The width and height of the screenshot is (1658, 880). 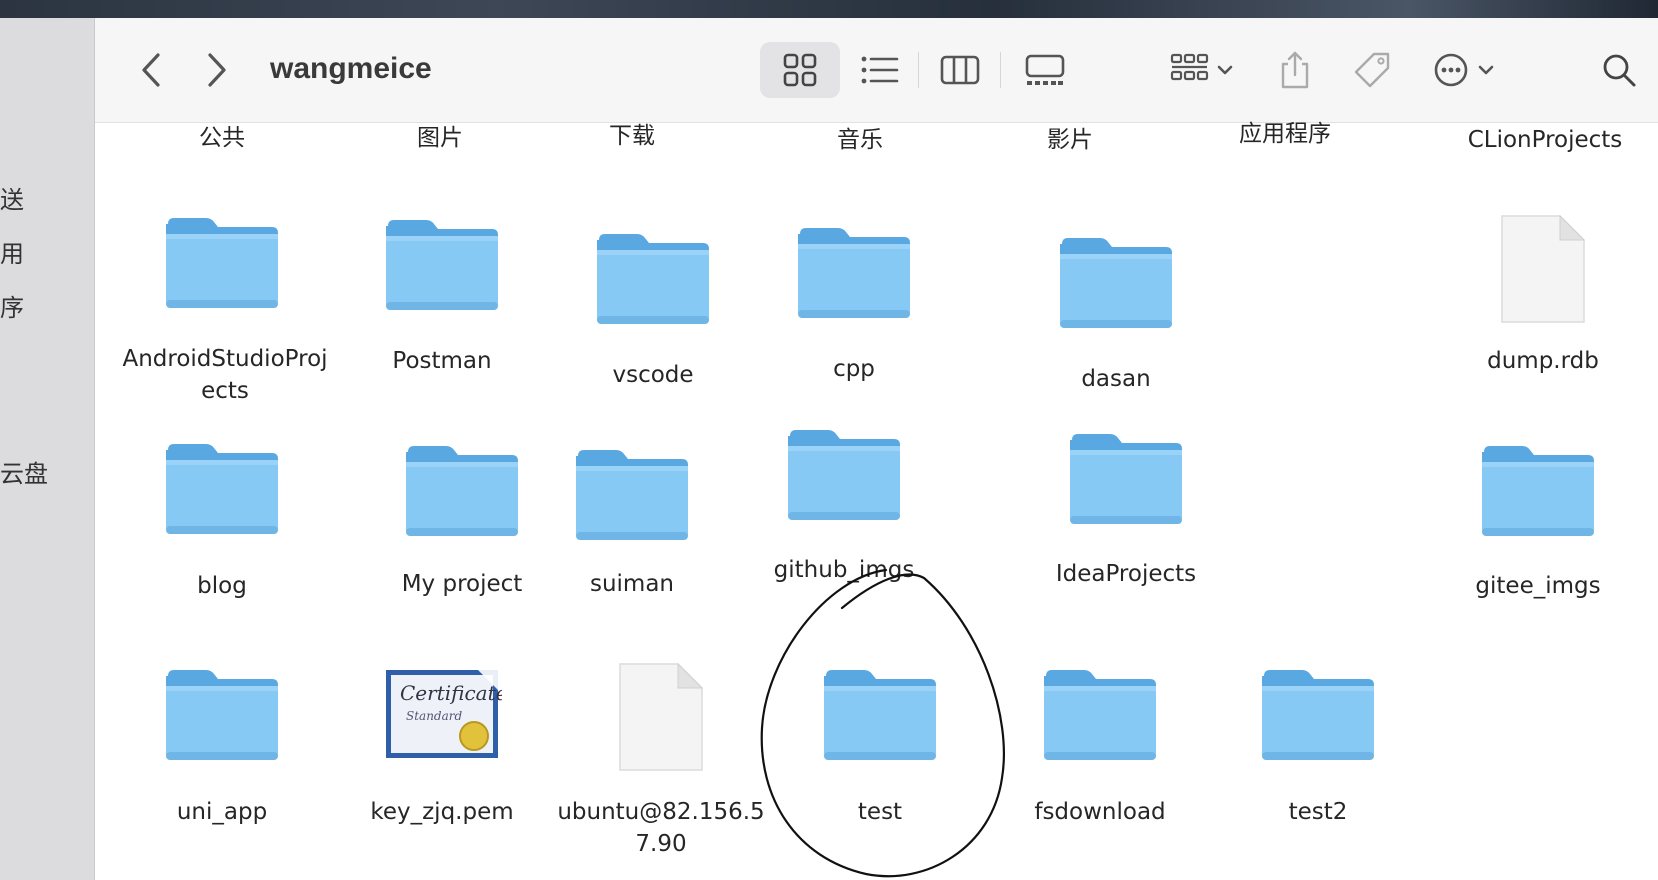 What do you see at coordinates (829, 9) in the screenshot?
I see `desktop-background` at bounding box center [829, 9].